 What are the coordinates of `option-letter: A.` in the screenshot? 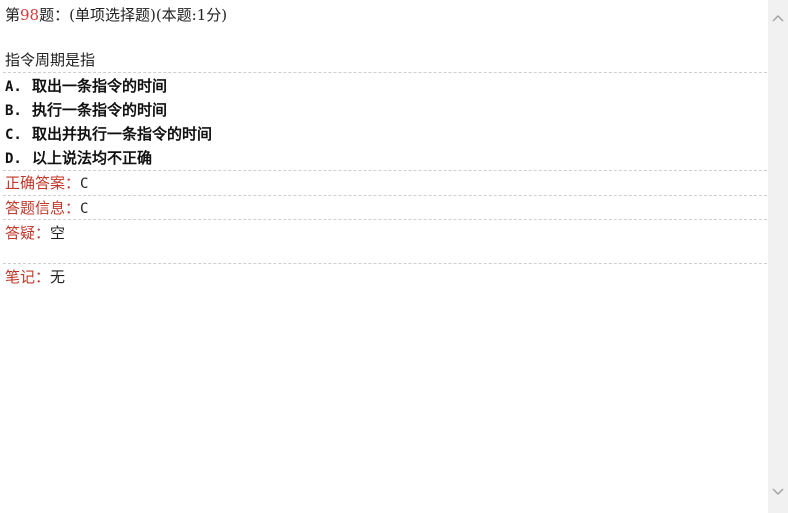 It's located at (13, 87).